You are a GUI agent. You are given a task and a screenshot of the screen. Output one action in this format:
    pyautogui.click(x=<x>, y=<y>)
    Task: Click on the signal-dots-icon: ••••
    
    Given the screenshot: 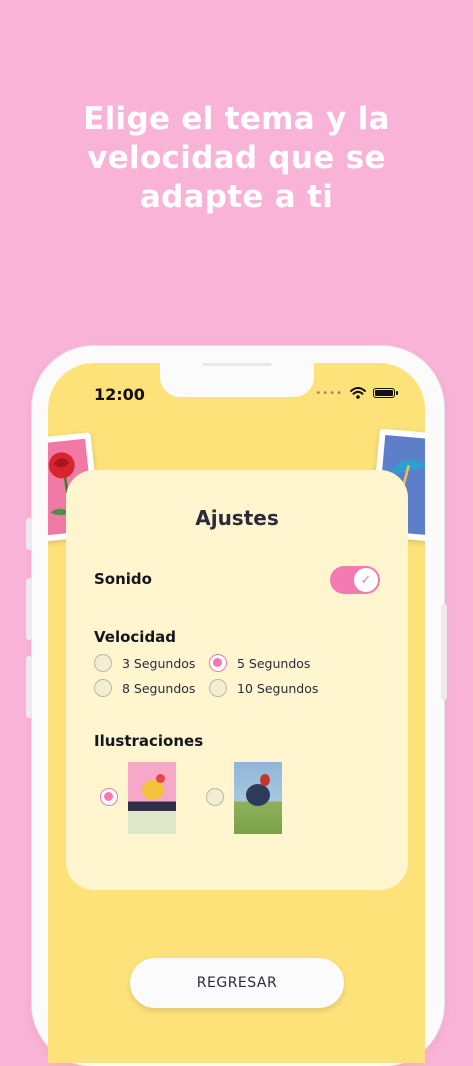 What is the action you would take?
    pyautogui.click(x=329, y=393)
    